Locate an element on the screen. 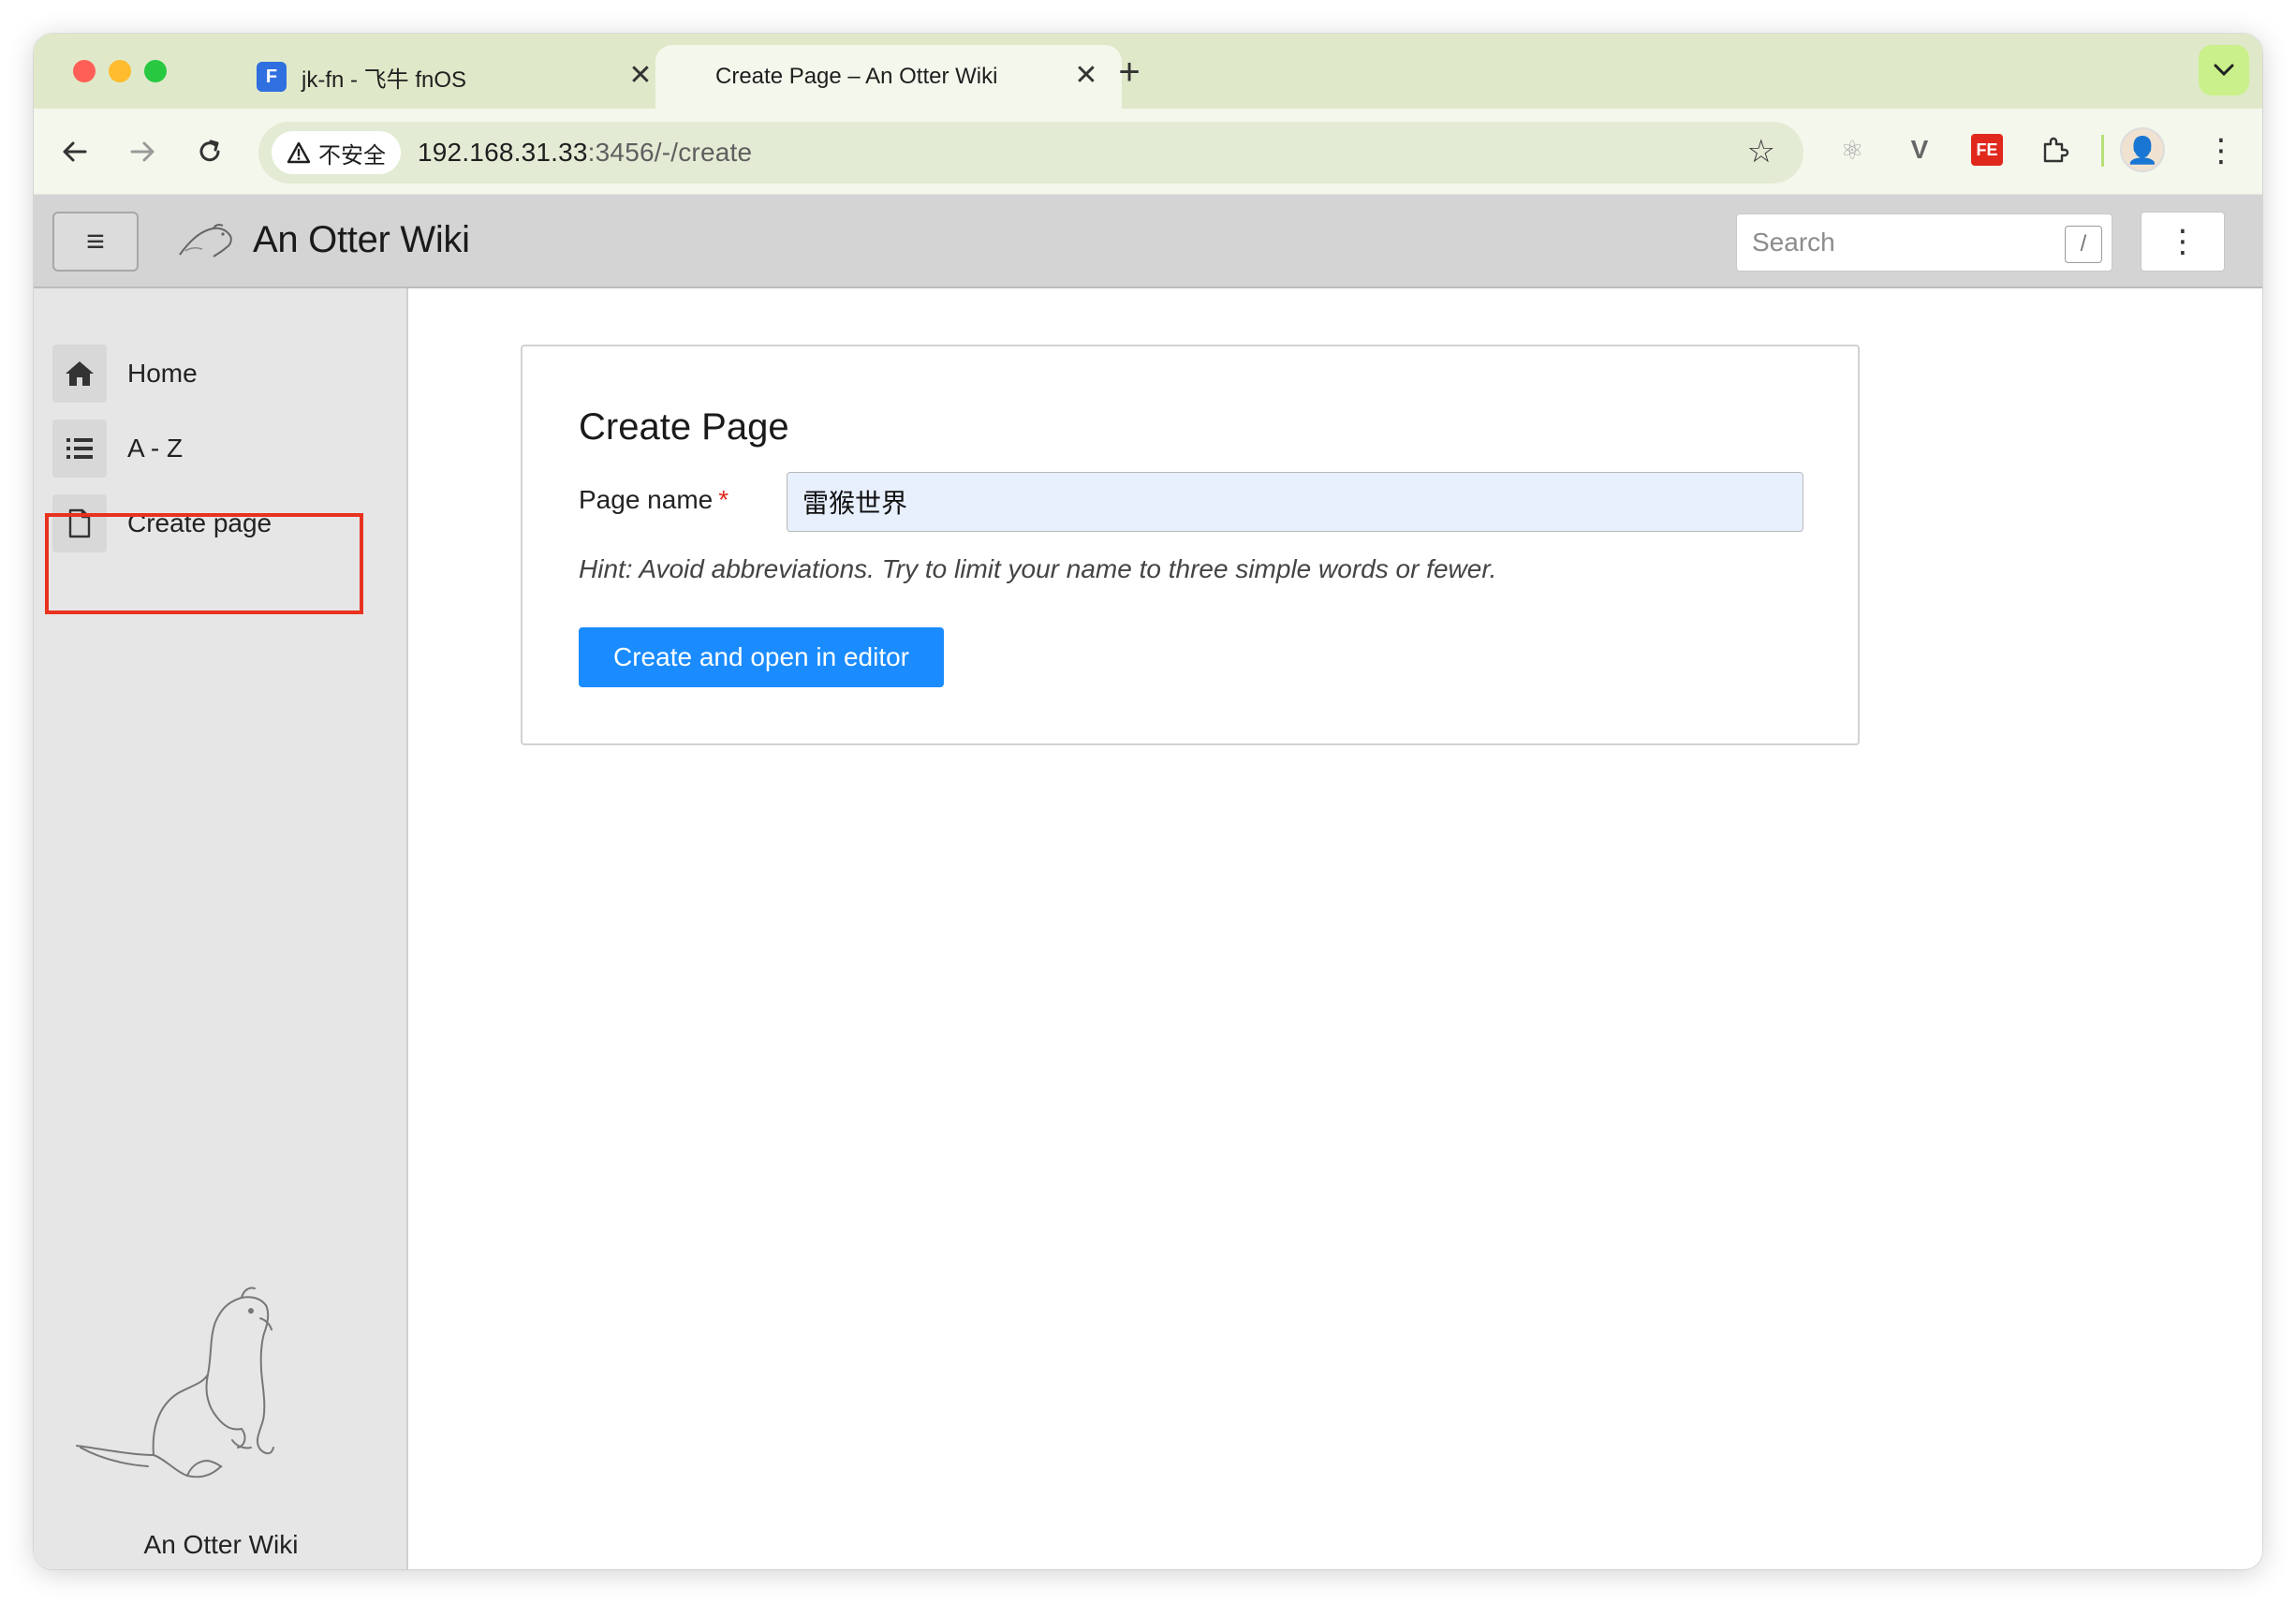  security-indicator: 不安全 is located at coordinates (336, 152).